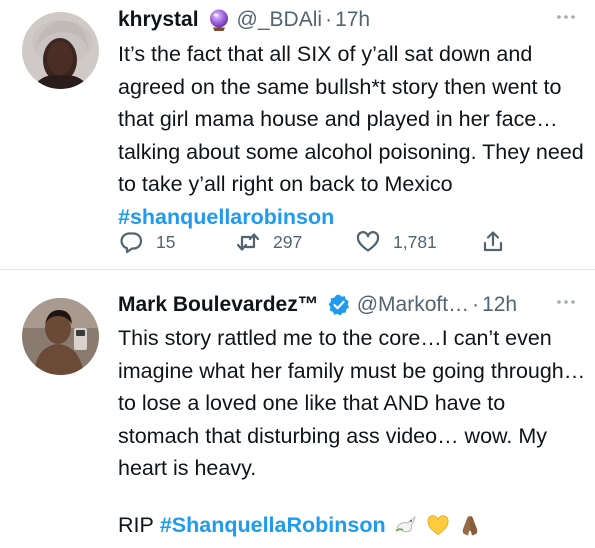 The height and width of the screenshot is (548, 595). Describe the element at coordinates (352, 20) in the screenshot. I see `timestamp: 17h` at that location.